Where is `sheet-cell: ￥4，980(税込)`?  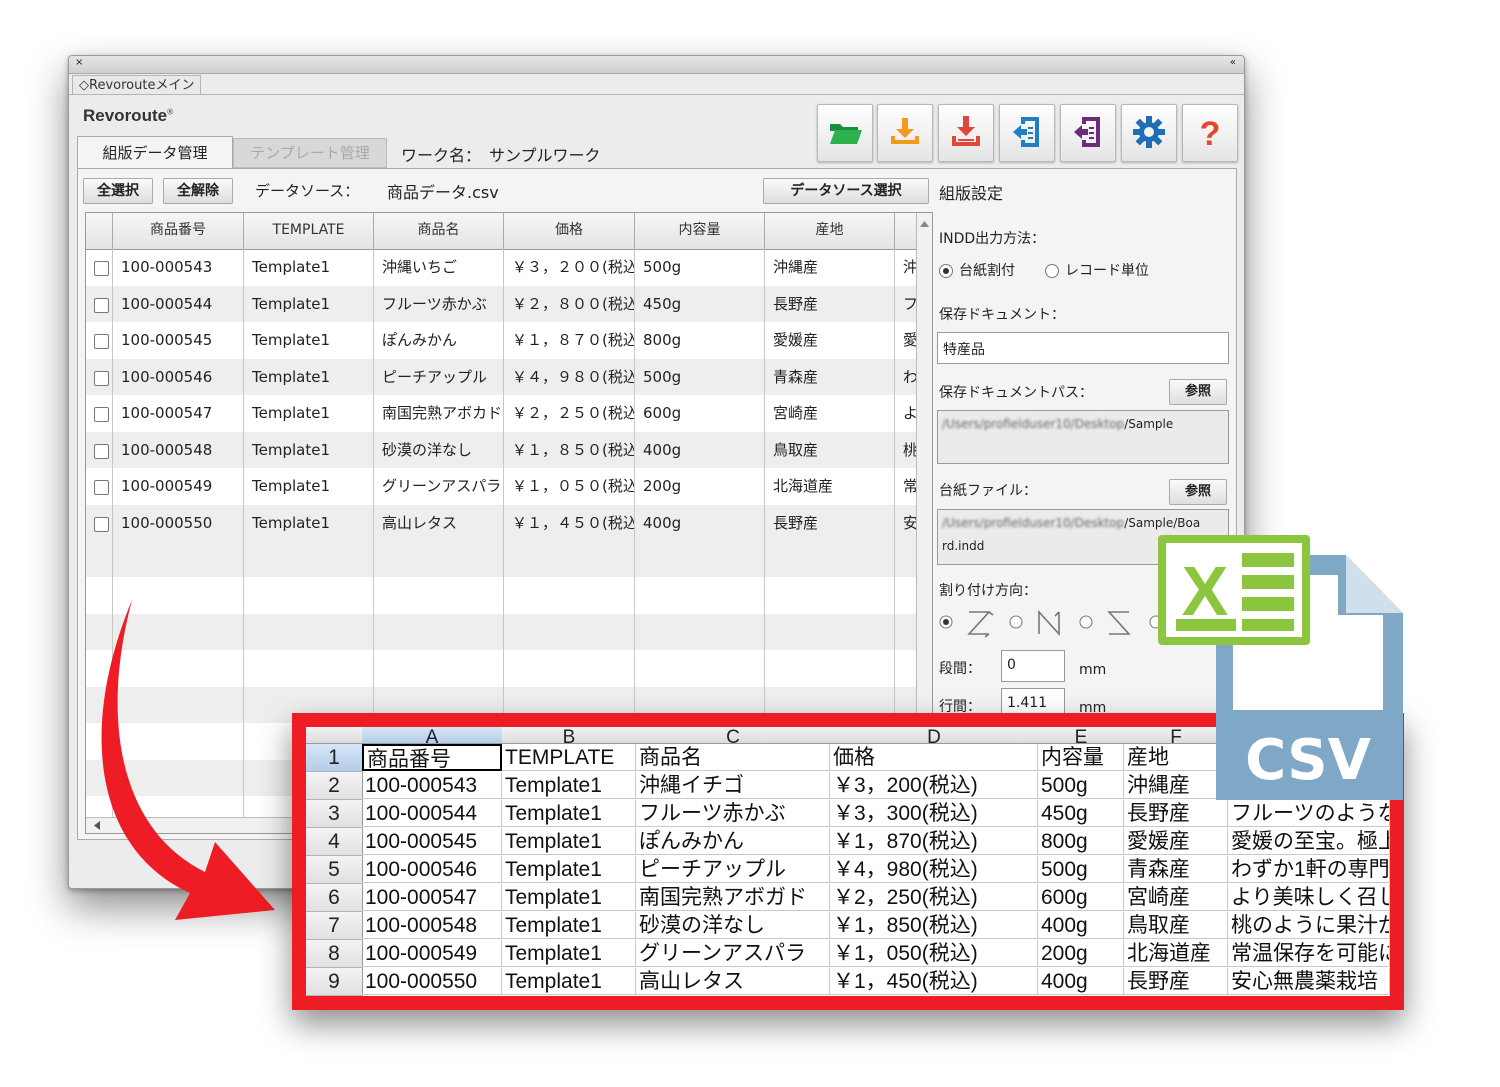
sheet-cell: ￥4，980(税込) is located at coordinates (934, 869).